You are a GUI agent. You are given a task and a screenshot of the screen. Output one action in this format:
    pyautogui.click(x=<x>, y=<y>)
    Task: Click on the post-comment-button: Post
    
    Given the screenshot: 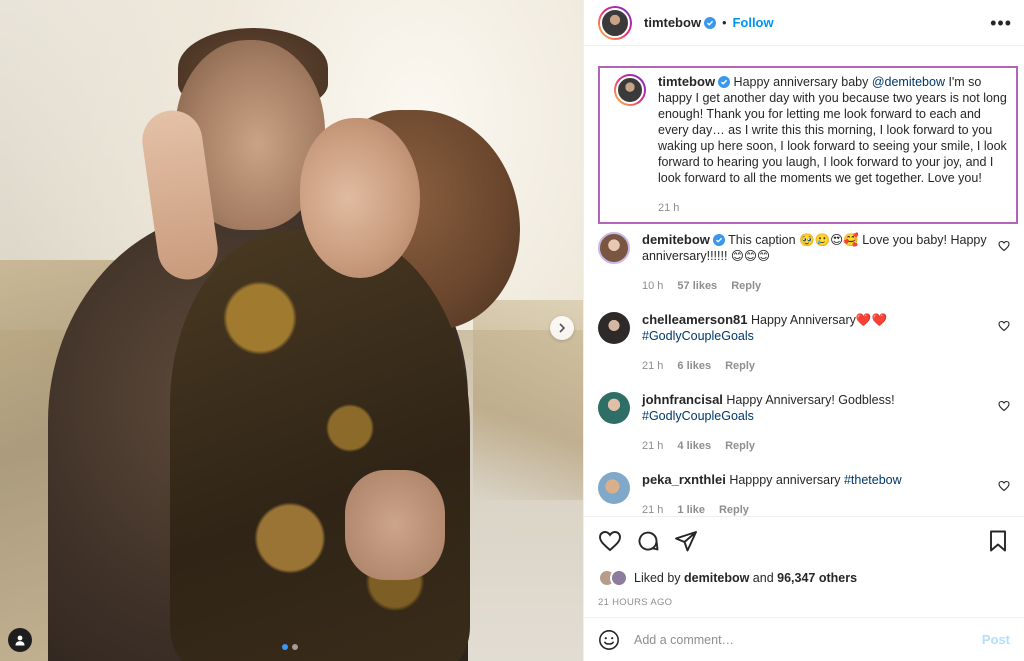 What is the action you would take?
    pyautogui.click(x=996, y=639)
    